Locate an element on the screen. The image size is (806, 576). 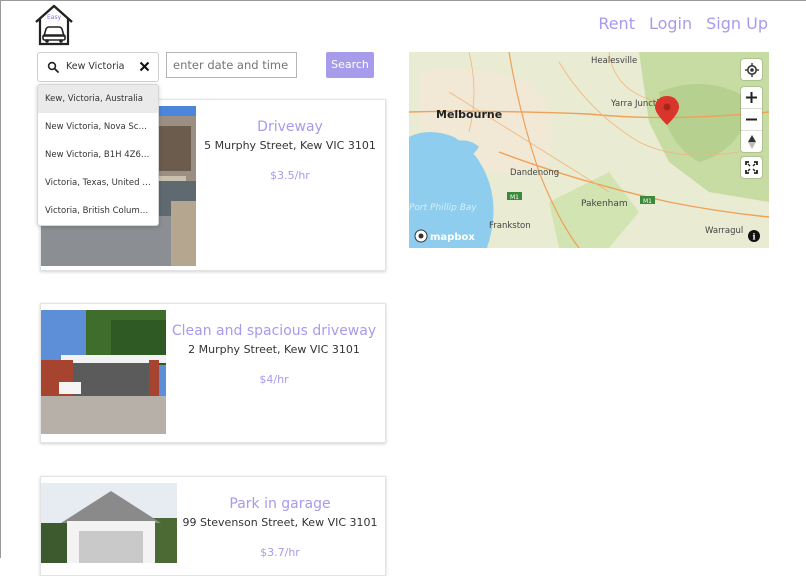
listing-title: Park in garage is located at coordinates (280, 504).